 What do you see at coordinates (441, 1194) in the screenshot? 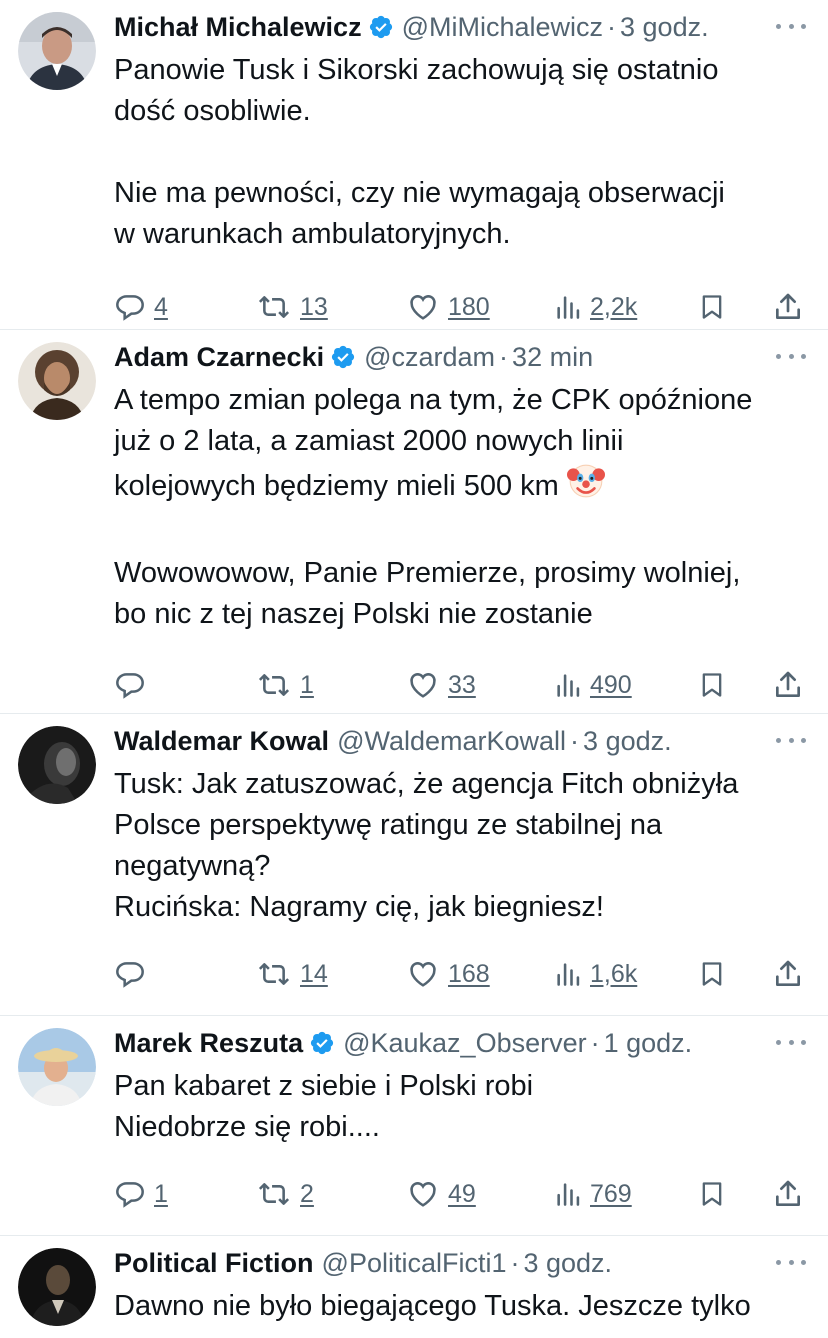
I see `like-button: 49` at bounding box center [441, 1194].